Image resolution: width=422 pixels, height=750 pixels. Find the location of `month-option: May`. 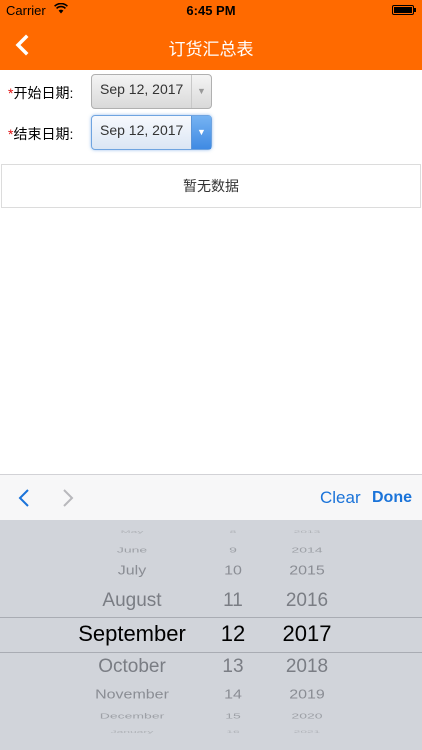

month-option: May is located at coordinates (132, 532).